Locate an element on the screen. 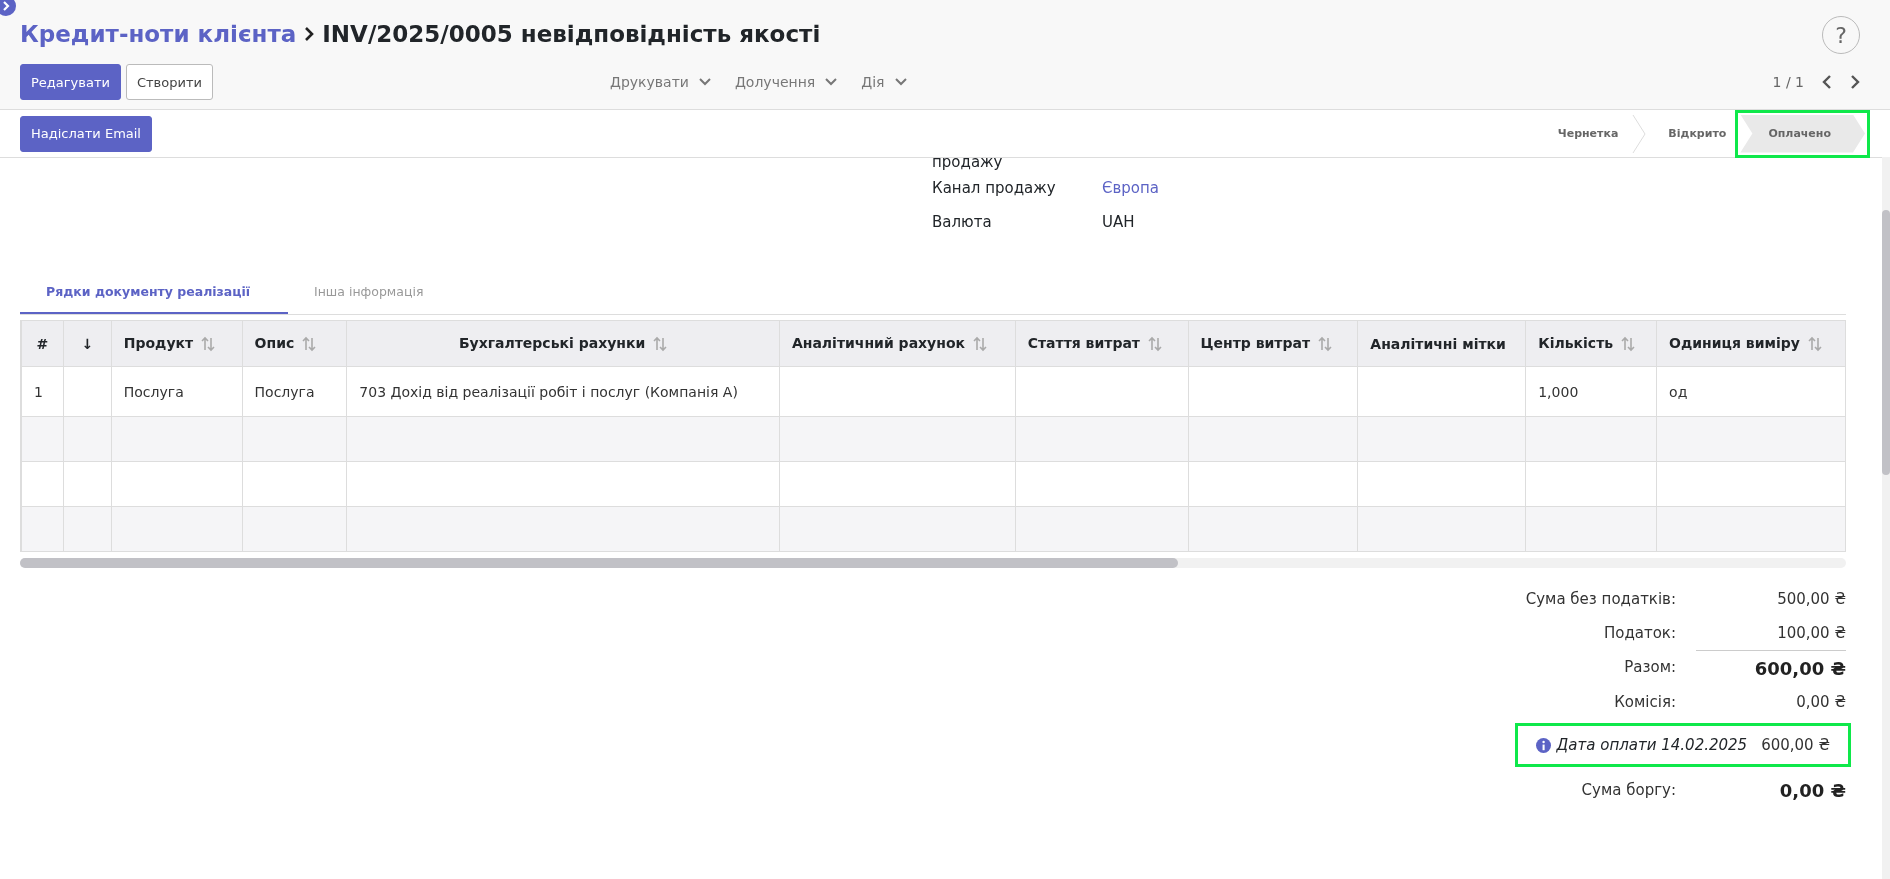 This screenshot has height=879, width=1890. total-label: Сума без податків: is located at coordinates (1600, 599).